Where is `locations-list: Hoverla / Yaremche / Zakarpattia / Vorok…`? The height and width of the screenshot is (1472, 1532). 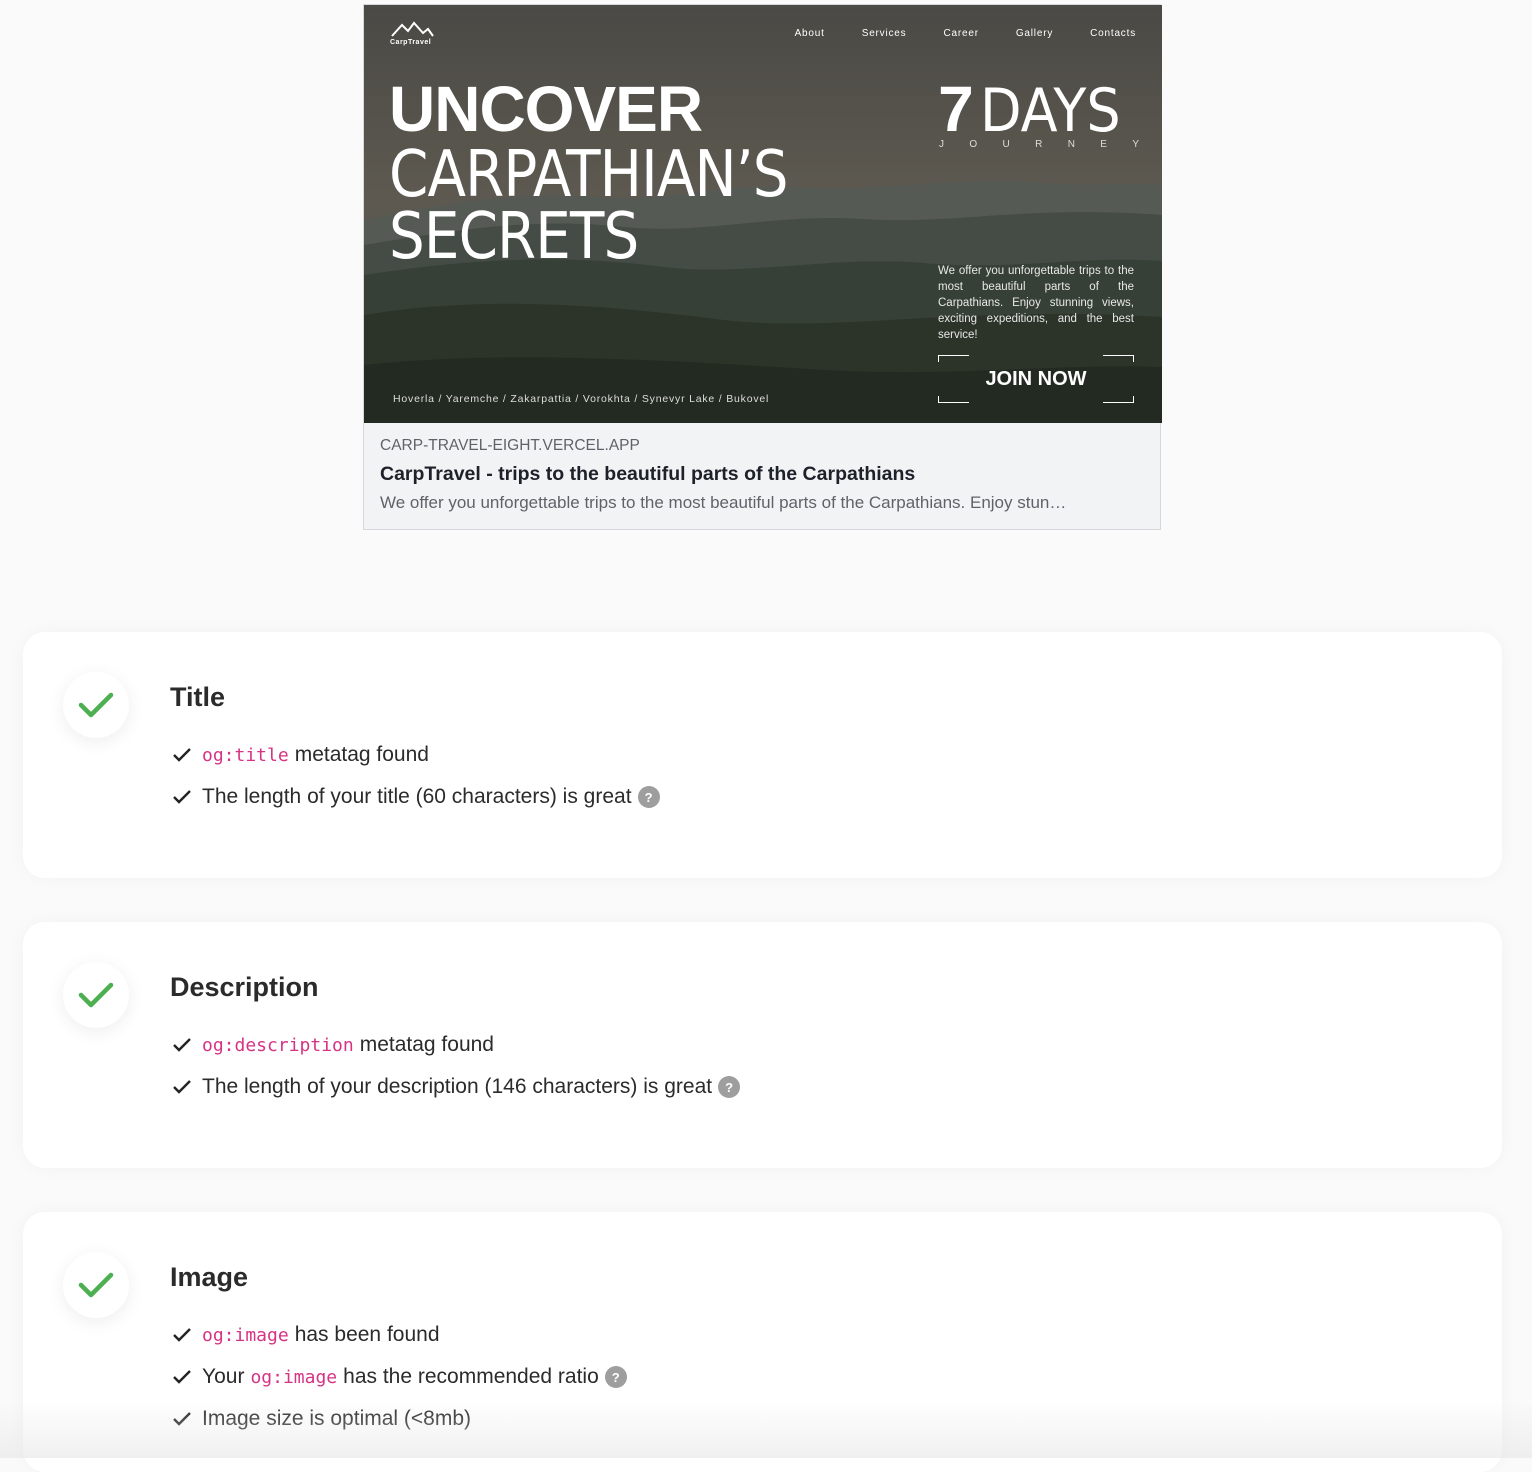
locations-list: Hoverla / Yaremche / Zakarpattia / Vorok… is located at coordinates (581, 399).